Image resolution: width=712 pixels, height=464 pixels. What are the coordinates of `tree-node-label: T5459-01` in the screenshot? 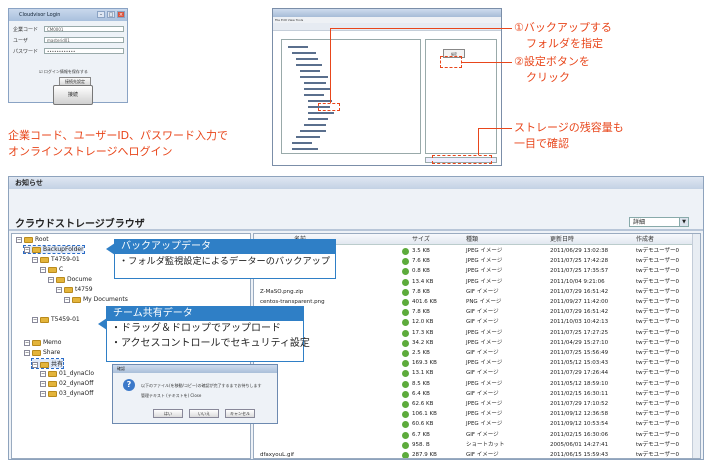 It's located at (65, 319).